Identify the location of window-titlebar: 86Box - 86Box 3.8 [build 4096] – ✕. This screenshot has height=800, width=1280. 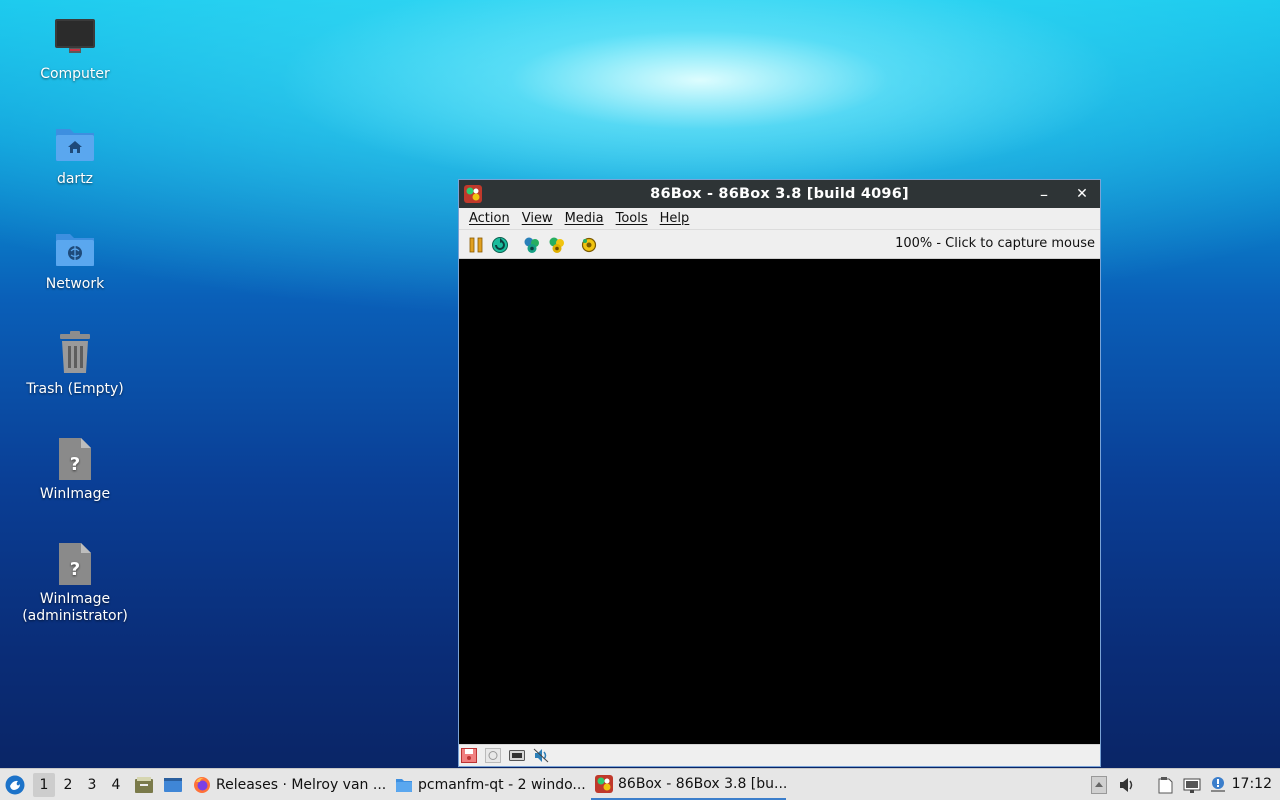
(779, 194).